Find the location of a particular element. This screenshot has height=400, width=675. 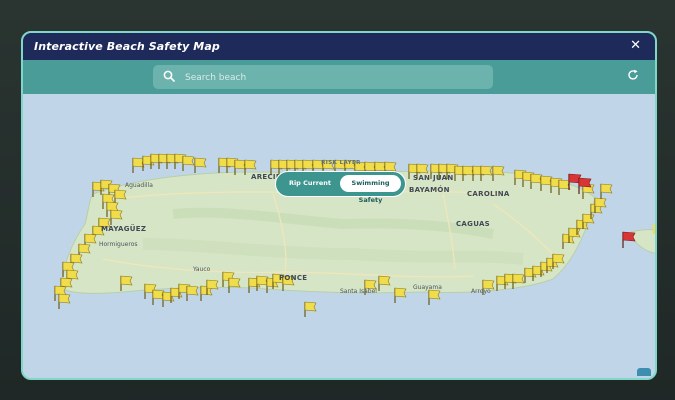

search-box is located at coordinates (323, 77).